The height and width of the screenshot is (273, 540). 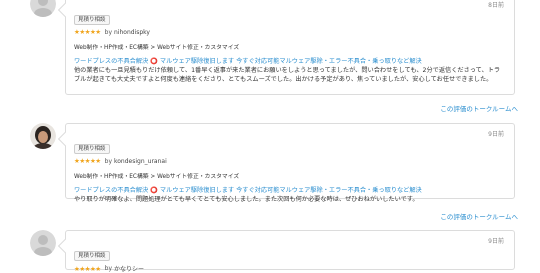 What do you see at coordinates (129, 268) in the screenshot?
I see `username: かなりシー` at bounding box center [129, 268].